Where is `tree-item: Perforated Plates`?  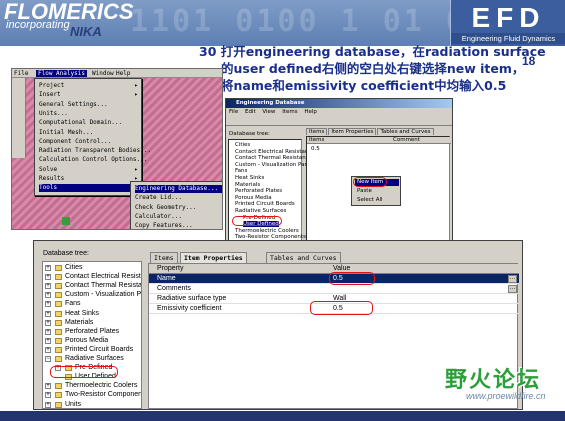 tree-item: Perforated Plates is located at coordinates (258, 191).